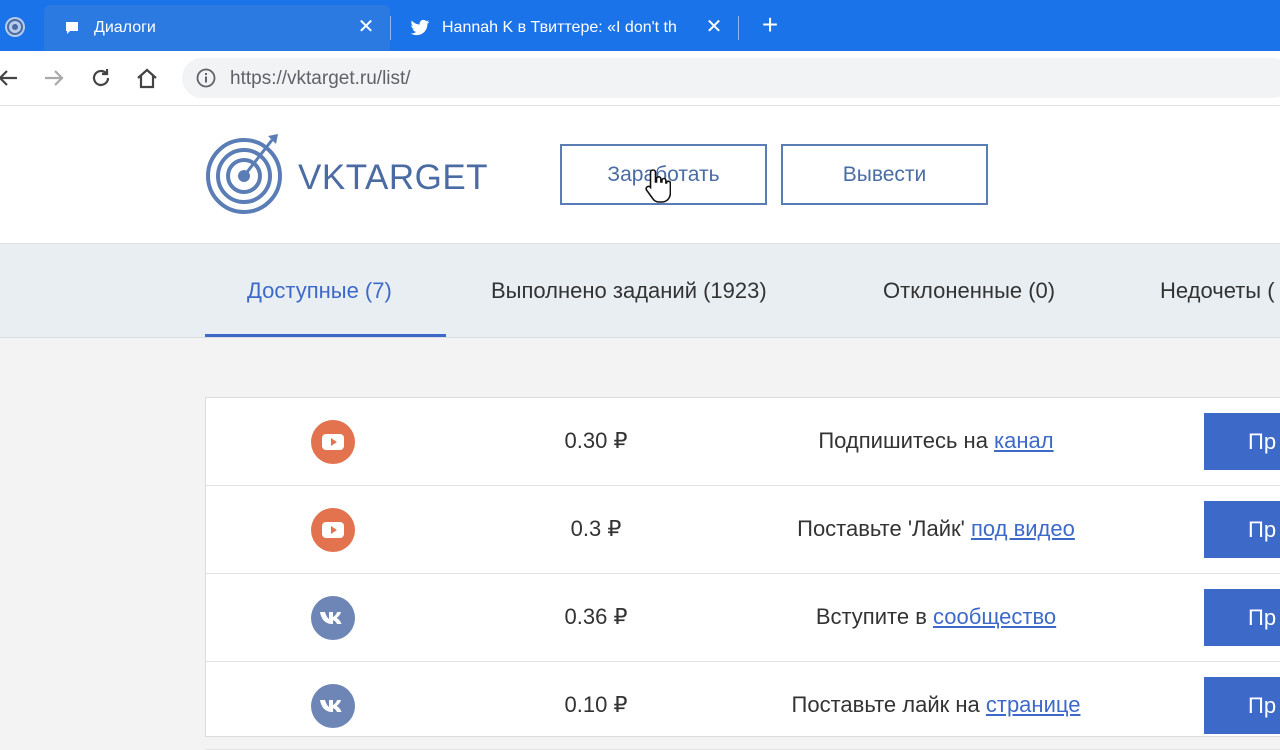 Image resolution: width=1280 pixels, height=750 pixels. I want to click on pinned-tab, so click(22, 25).